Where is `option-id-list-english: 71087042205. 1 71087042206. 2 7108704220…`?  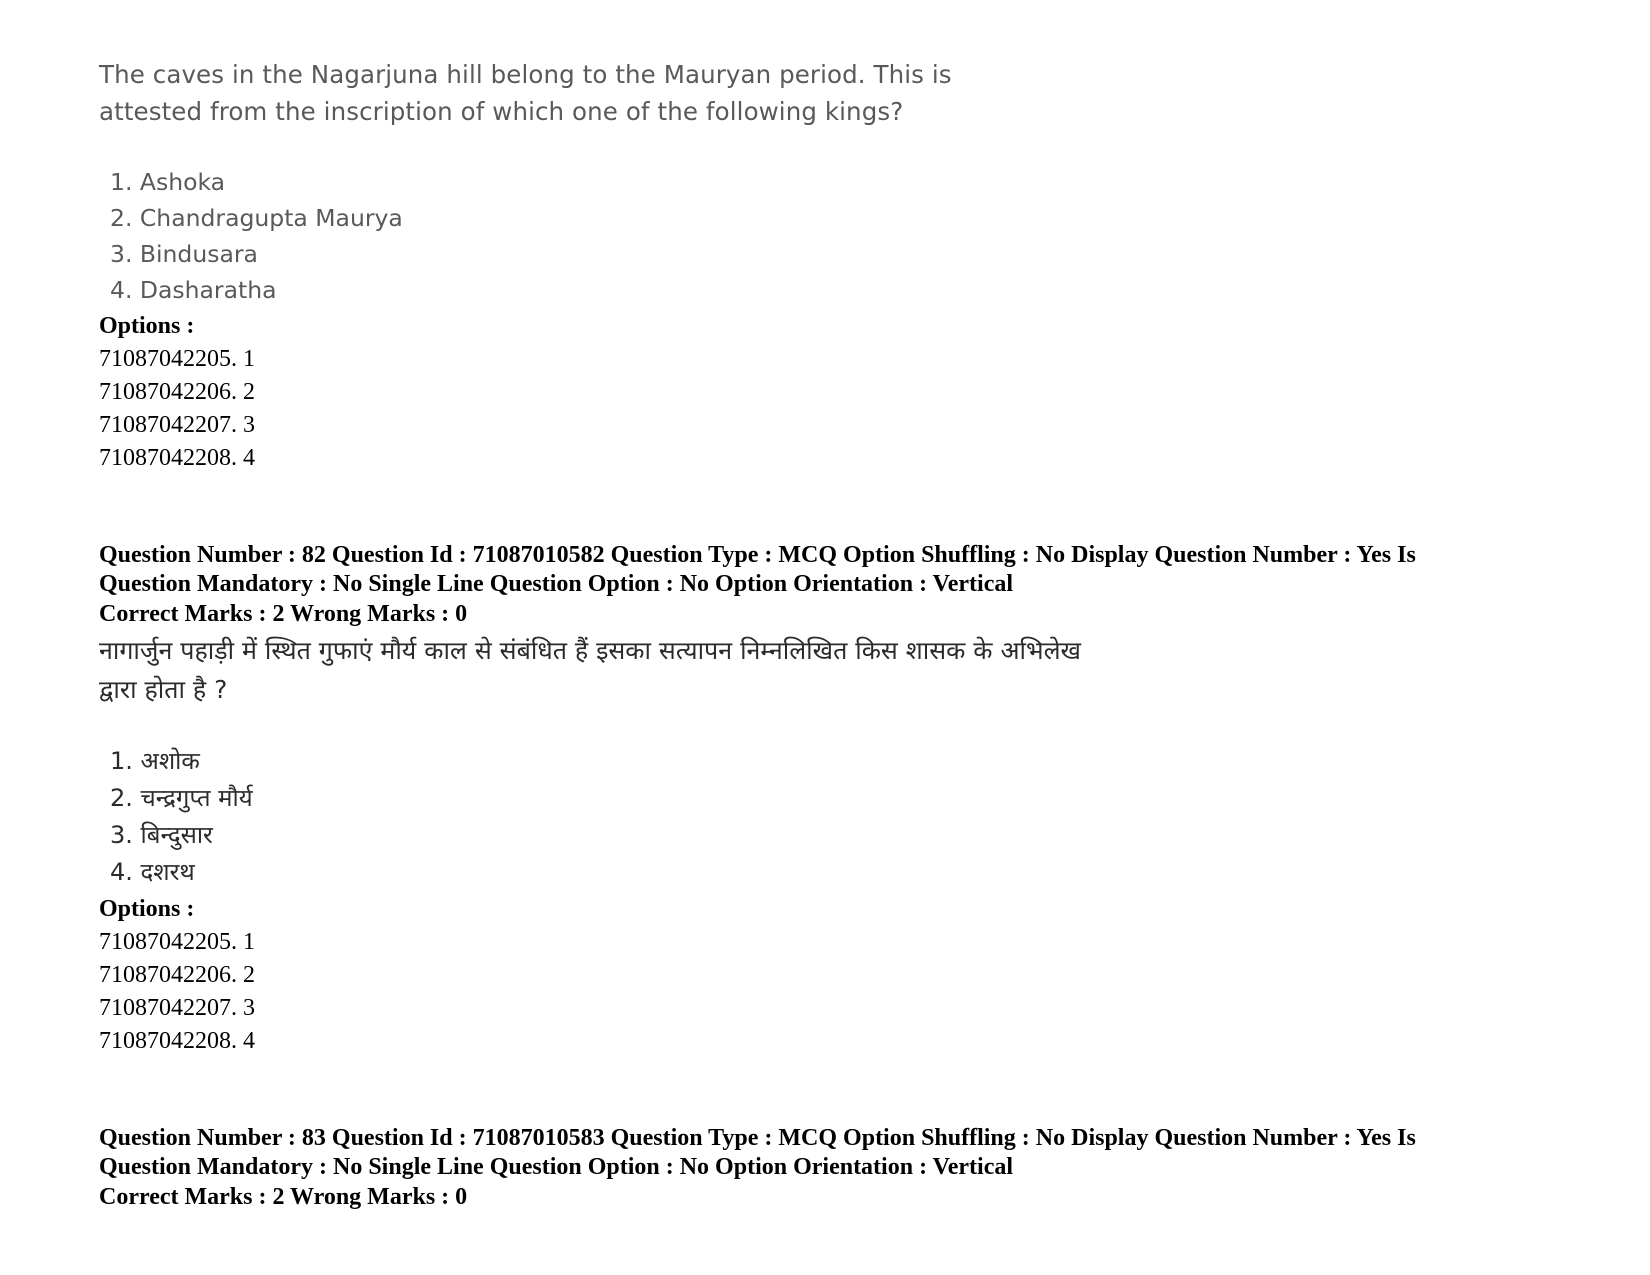 option-id-list-english: 71087042205. 1 71087042206. 2 7108704220… is located at coordinates (769, 409).